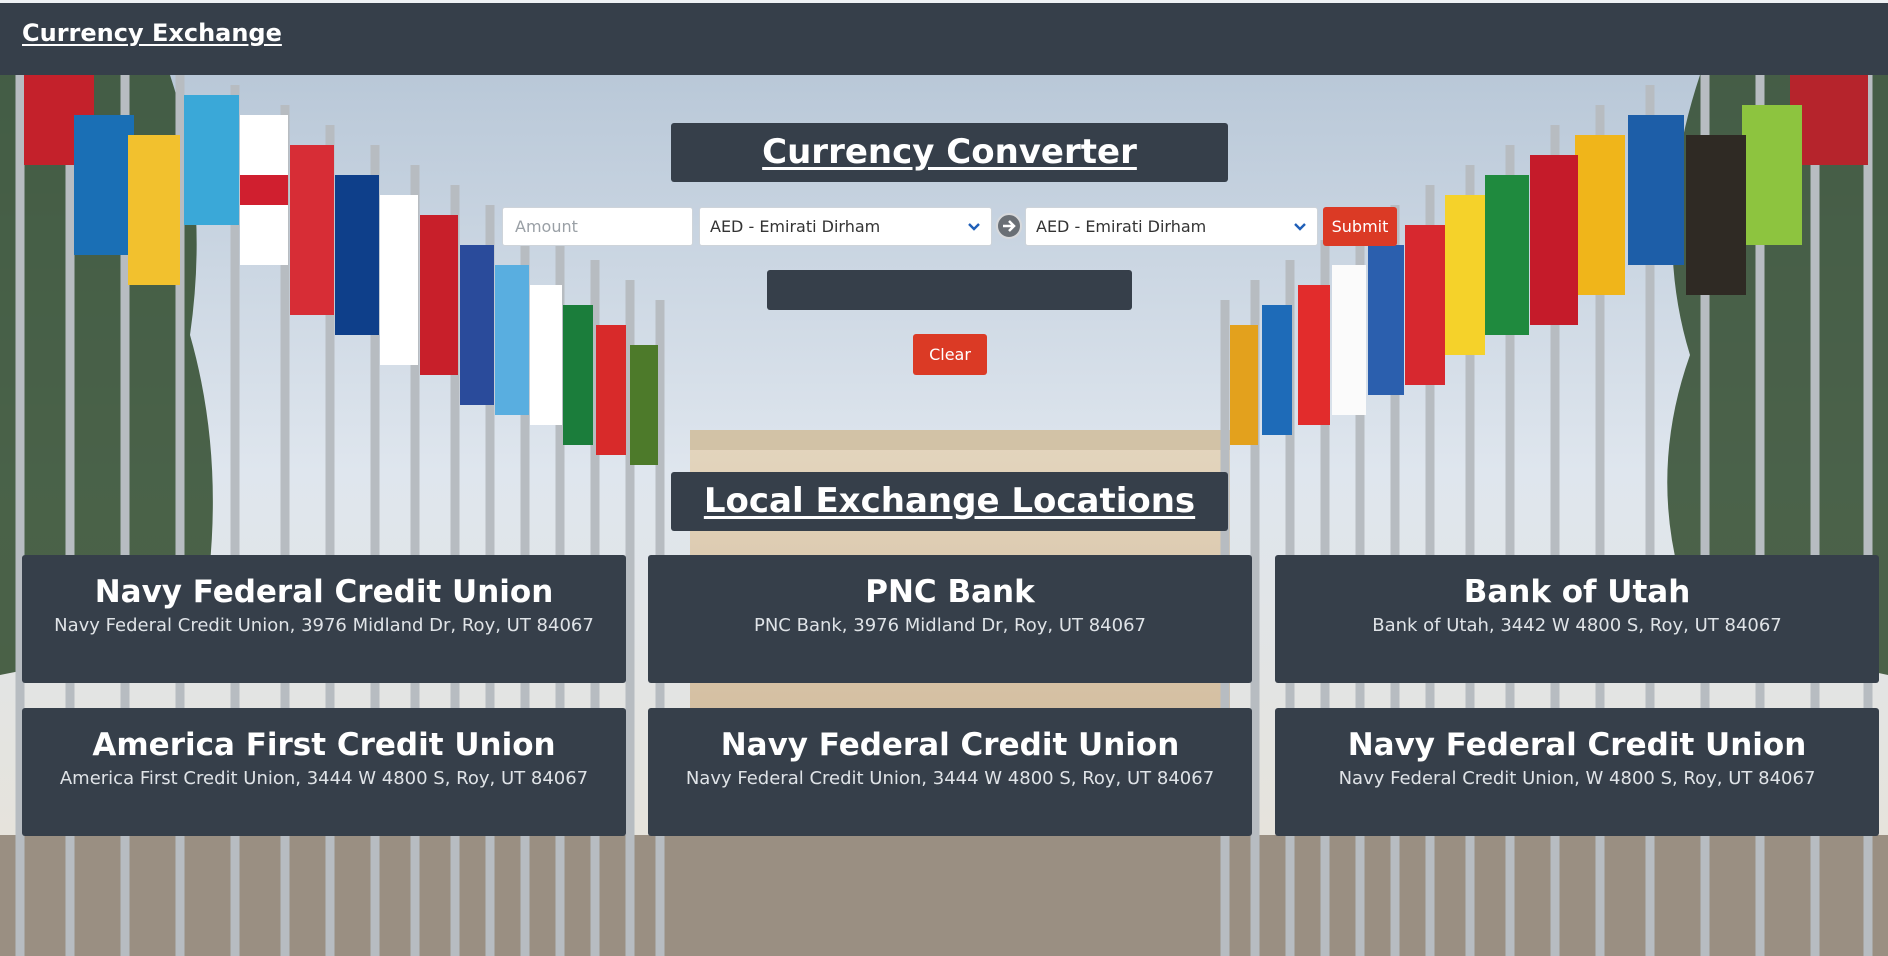  What do you see at coordinates (1577, 592) in the screenshot?
I see `location-name: Bank of Utah` at bounding box center [1577, 592].